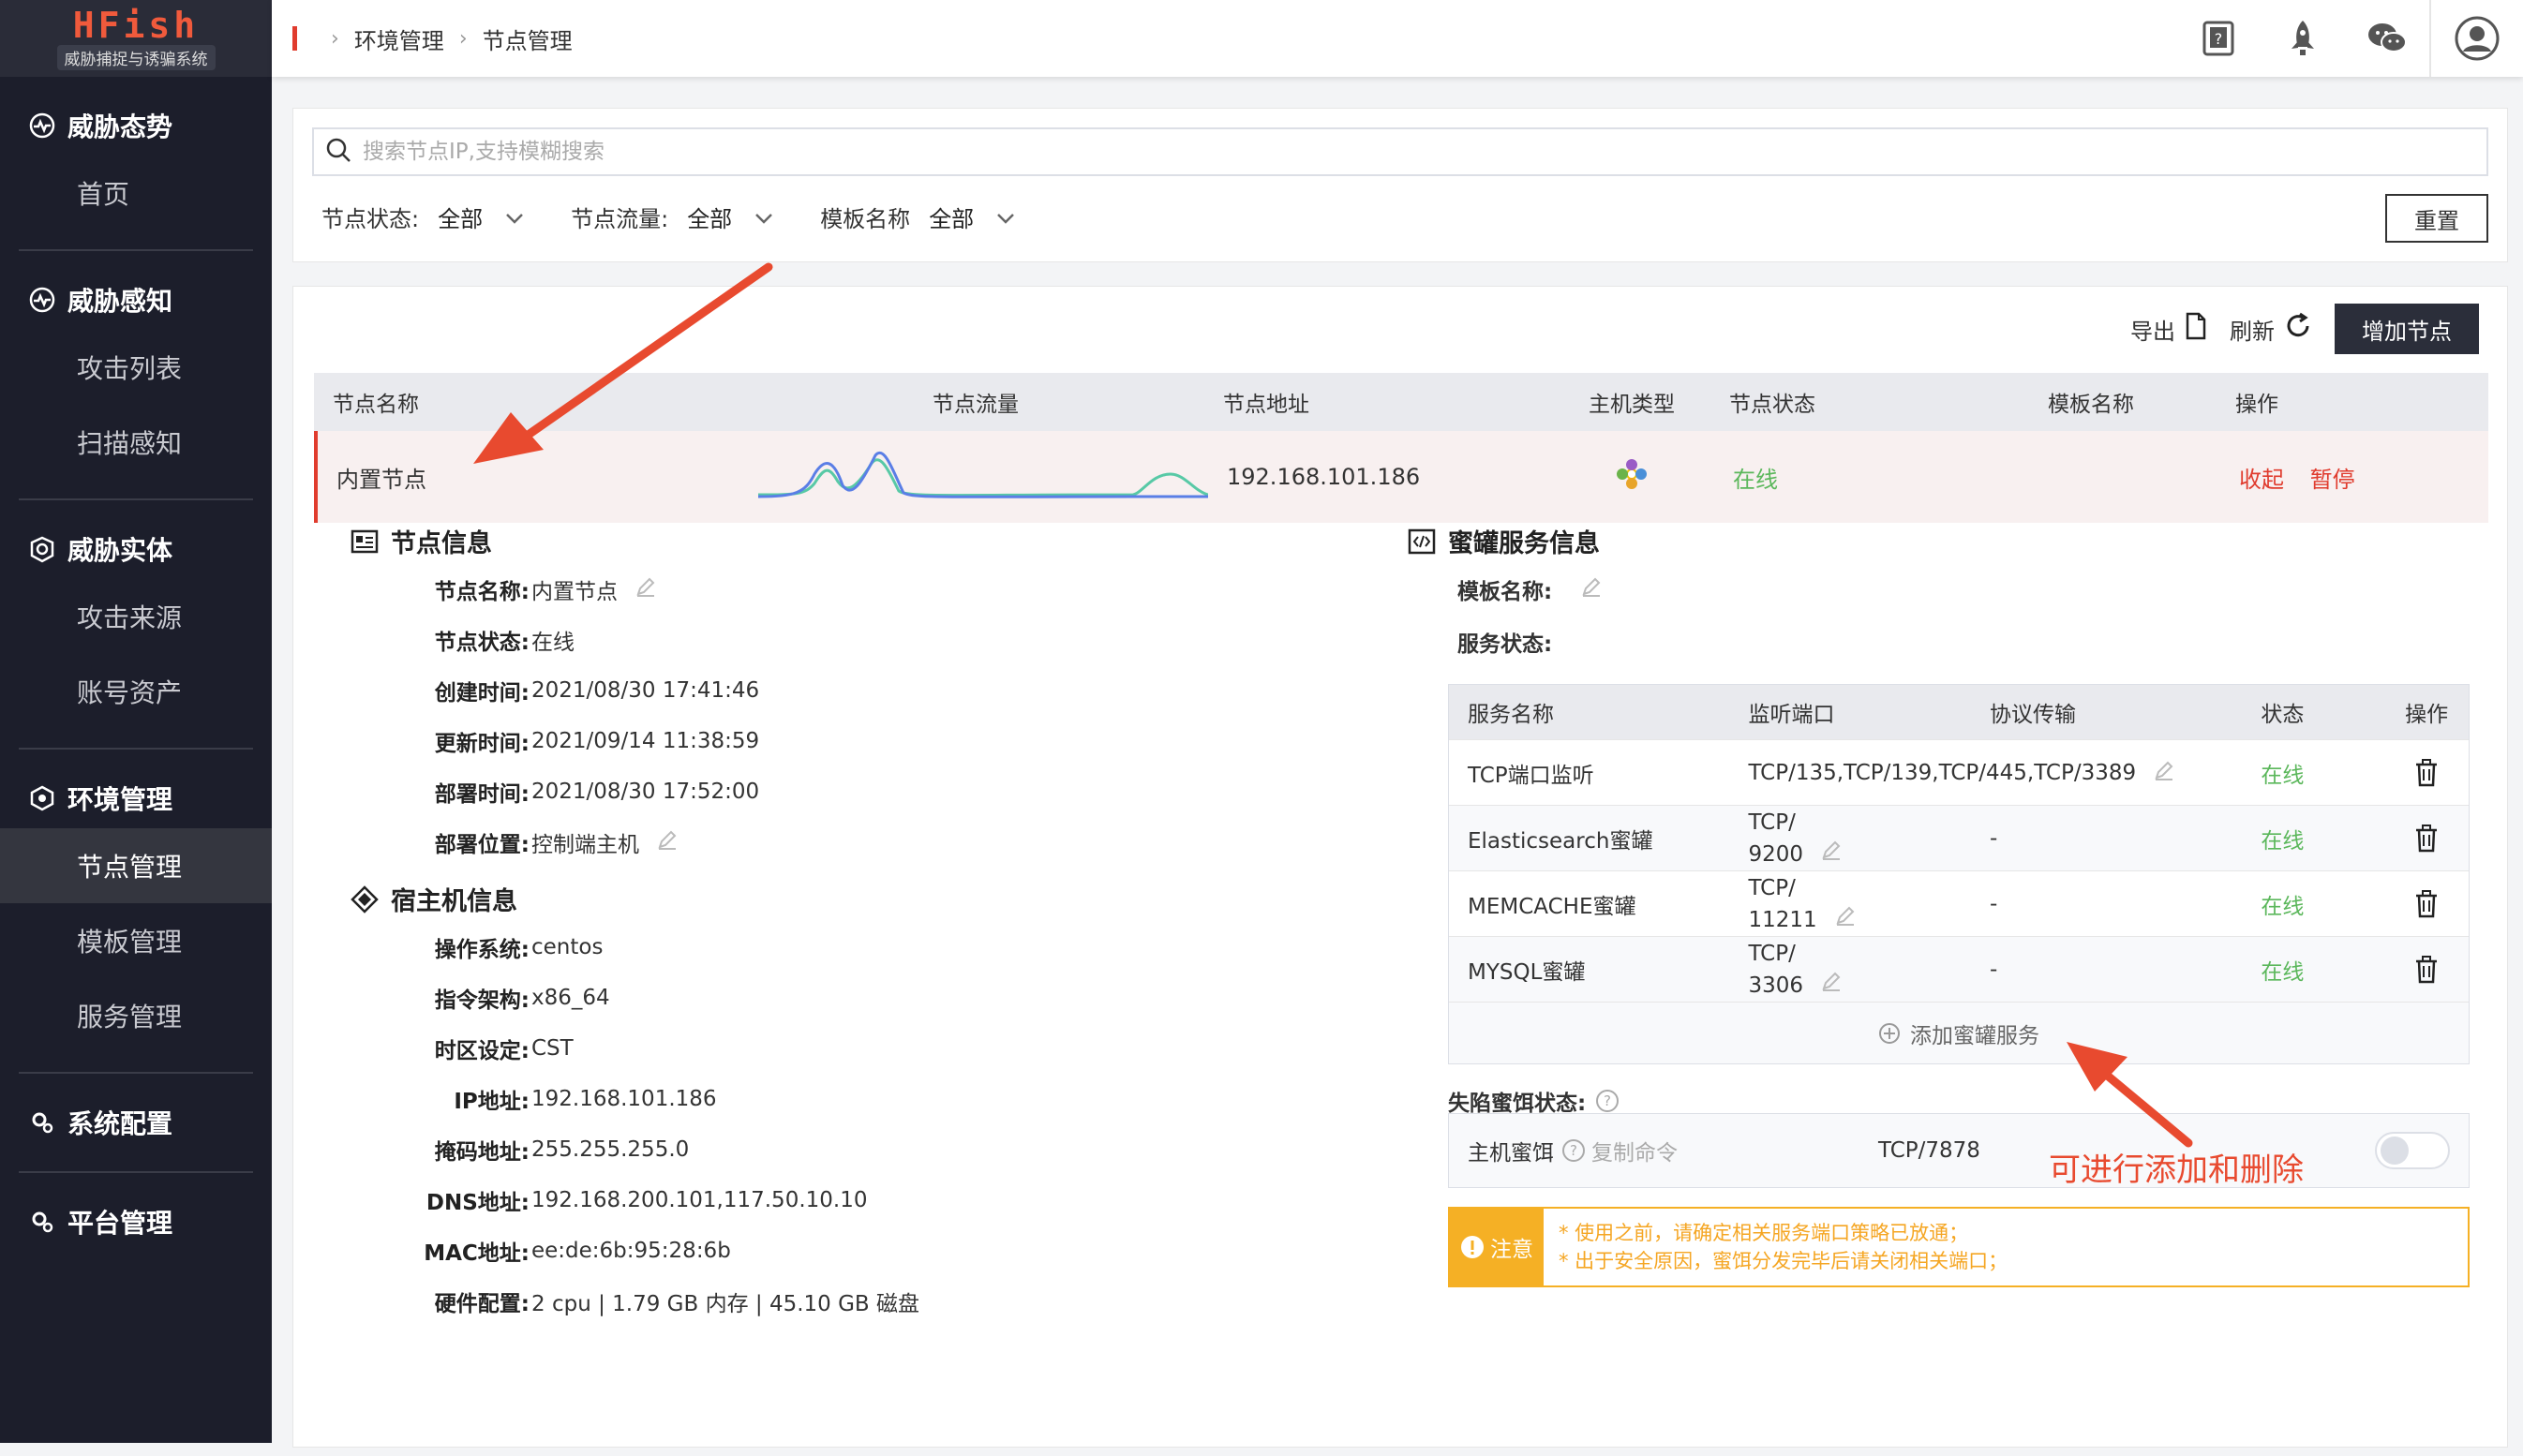  I want to click on port-number: 3306, so click(1775, 985).